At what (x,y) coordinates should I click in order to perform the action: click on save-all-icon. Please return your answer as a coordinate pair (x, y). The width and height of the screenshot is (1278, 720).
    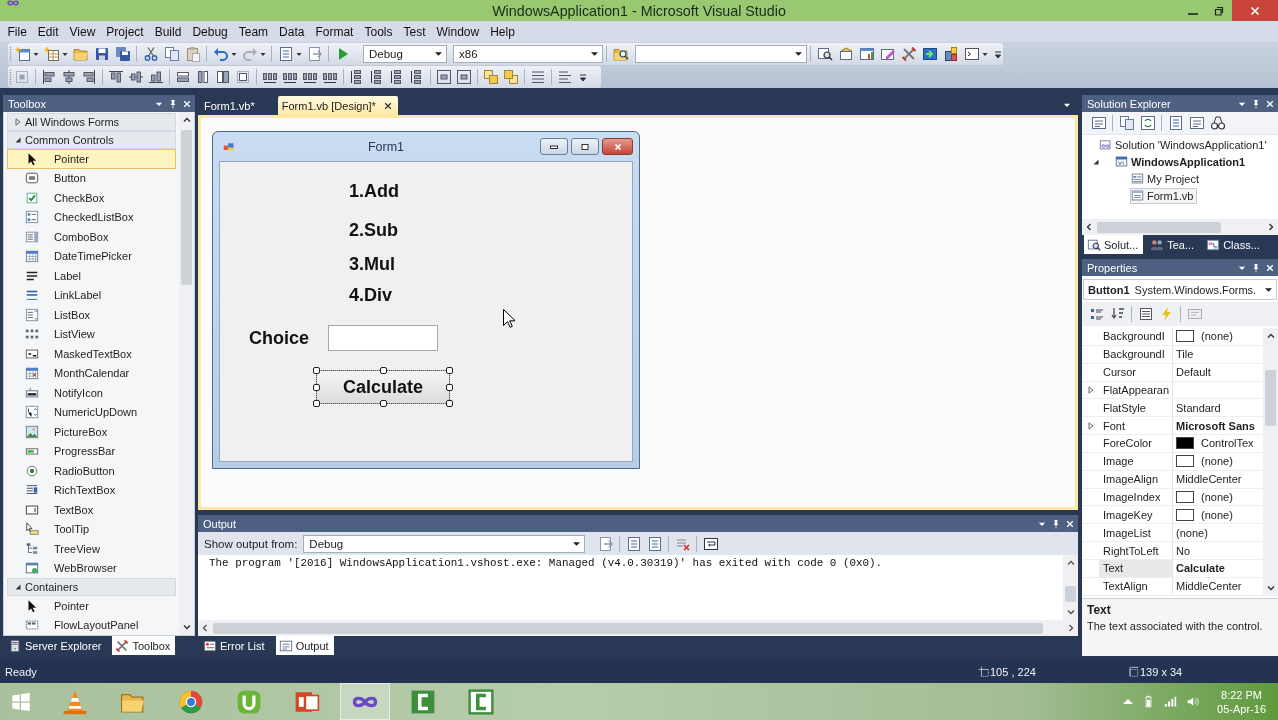
    Looking at the image, I should click on (122, 53).